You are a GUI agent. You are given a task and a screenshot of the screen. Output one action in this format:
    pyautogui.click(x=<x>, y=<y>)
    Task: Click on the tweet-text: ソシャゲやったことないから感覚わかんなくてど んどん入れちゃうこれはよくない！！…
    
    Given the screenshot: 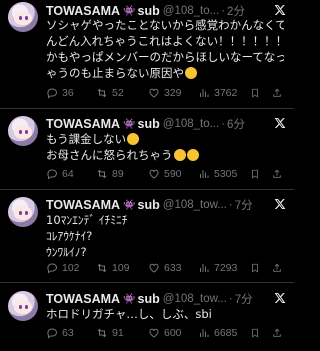 What is the action you would take?
    pyautogui.click(x=165, y=49)
    